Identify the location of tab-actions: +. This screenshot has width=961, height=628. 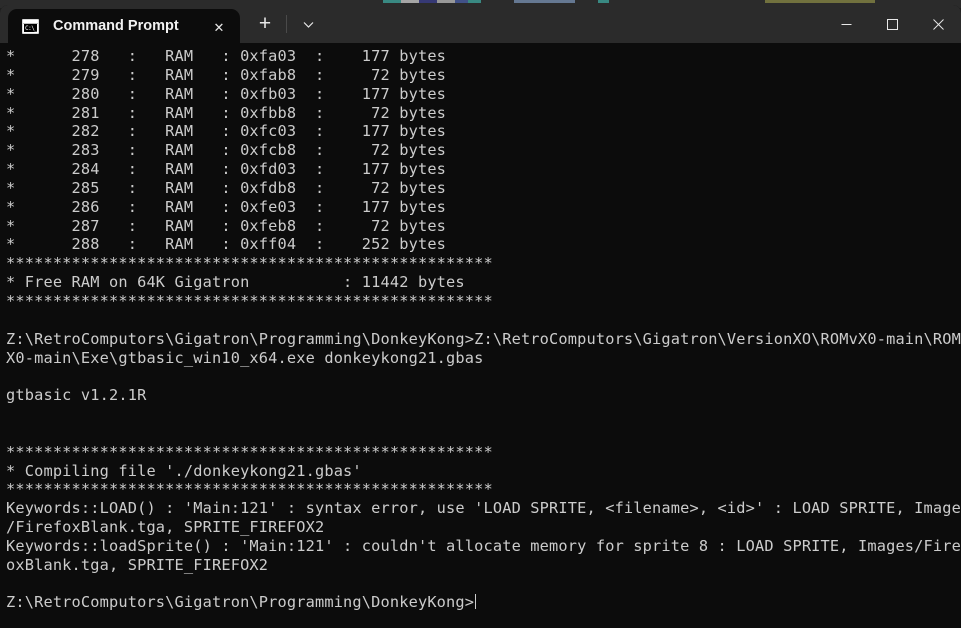
(283, 24).